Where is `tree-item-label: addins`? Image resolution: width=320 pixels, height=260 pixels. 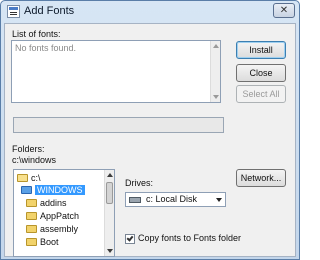
tree-item-label: addins is located at coordinates (53, 203).